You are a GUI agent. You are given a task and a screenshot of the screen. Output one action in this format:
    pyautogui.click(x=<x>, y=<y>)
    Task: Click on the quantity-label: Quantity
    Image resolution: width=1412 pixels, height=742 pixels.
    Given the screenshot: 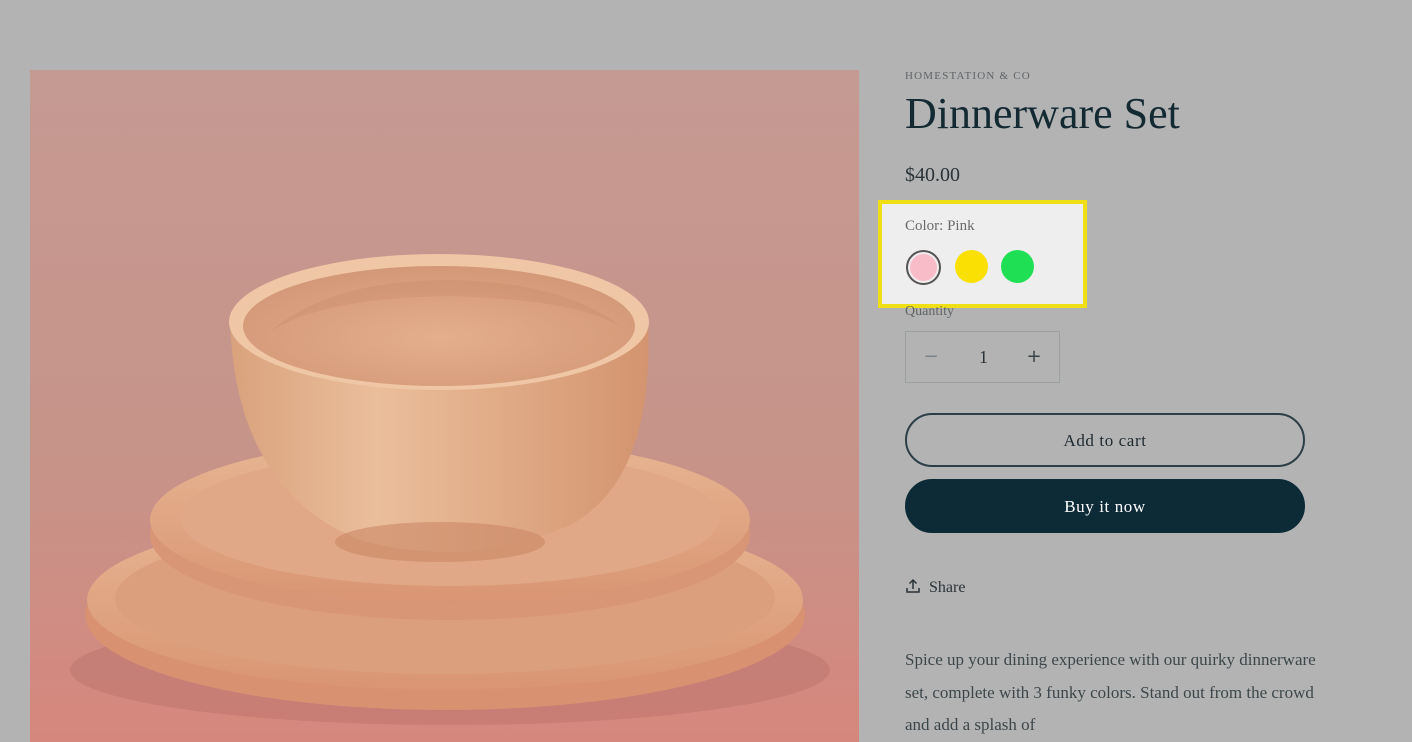 What is the action you would take?
    pyautogui.click(x=929, y=311)
    